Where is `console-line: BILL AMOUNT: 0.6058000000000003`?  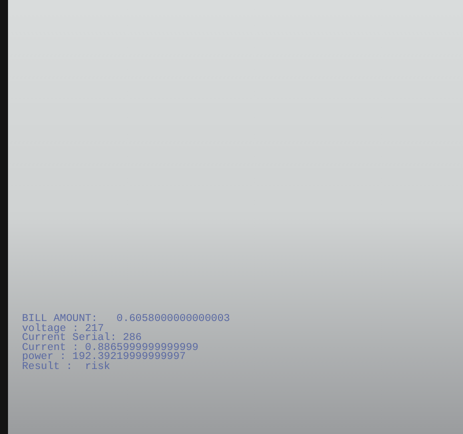
console-line: BILL AMOUNT: 0.6058000000000003 is located at coordinates (126, 319).